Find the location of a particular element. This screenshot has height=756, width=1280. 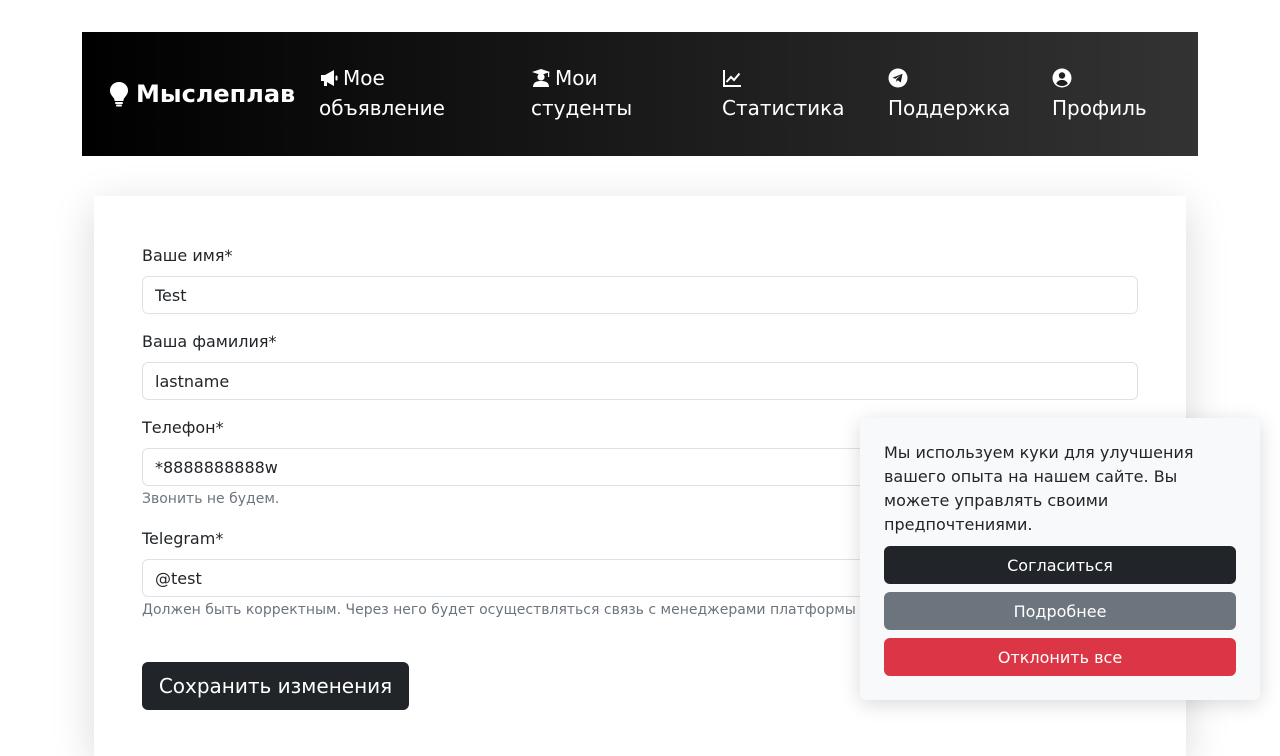

telegram-label: Telegram* is located at coordinates (183, 538).